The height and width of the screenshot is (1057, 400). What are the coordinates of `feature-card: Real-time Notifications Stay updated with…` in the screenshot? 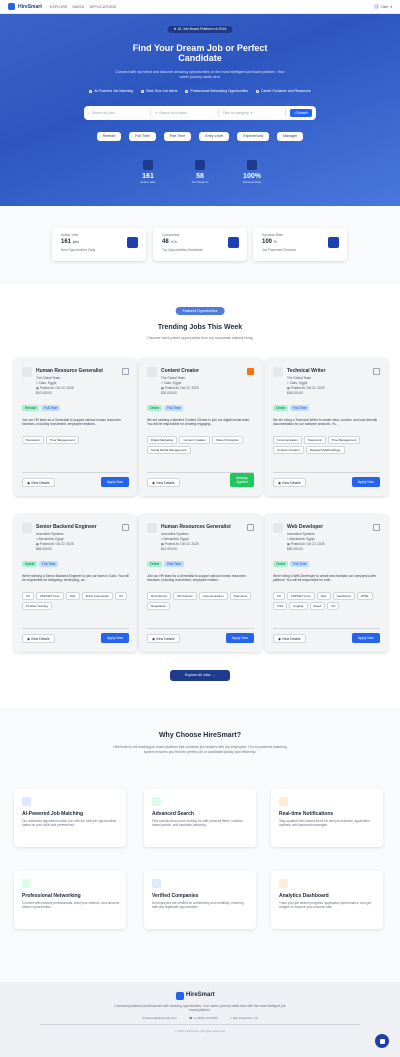 It's located at (327, 818).